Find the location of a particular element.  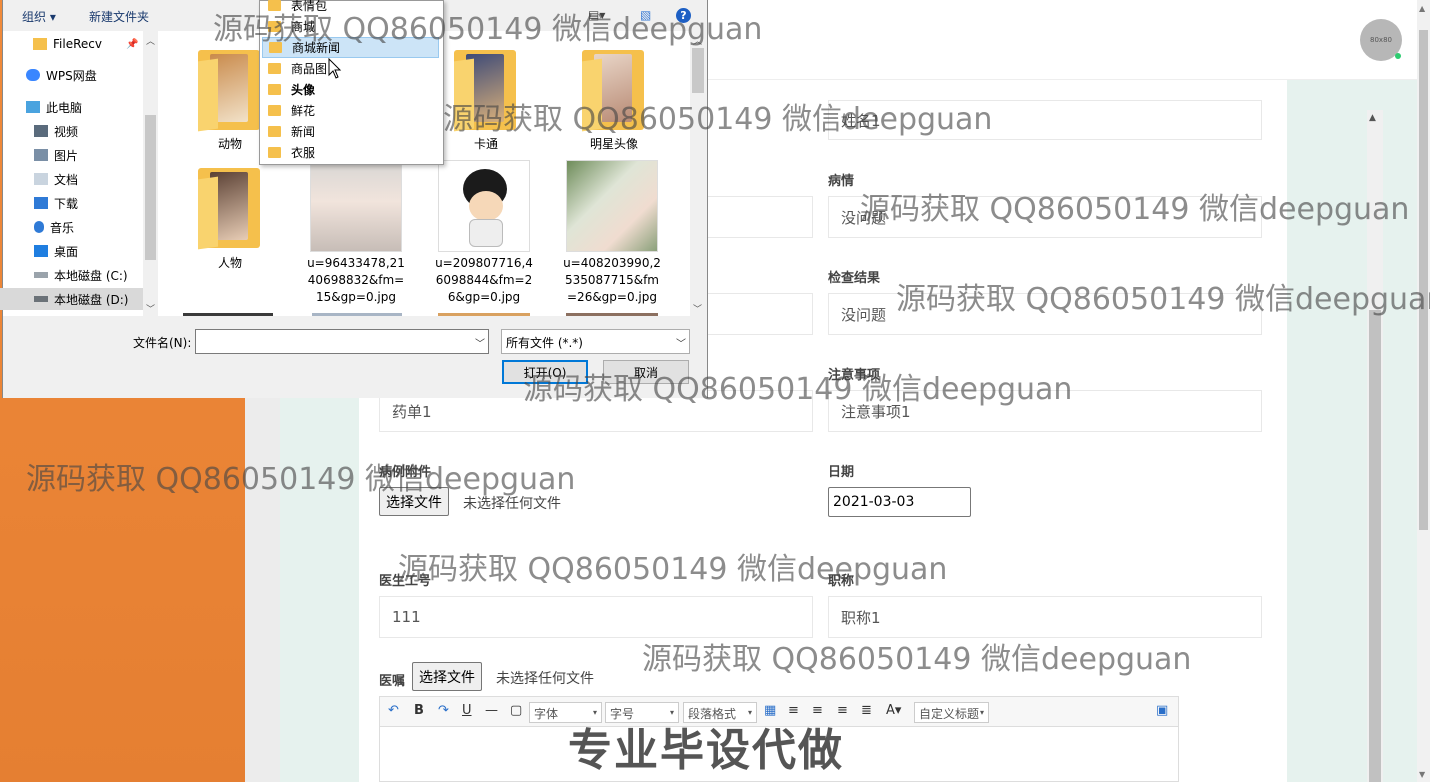

nav-label: 音乐 is located at coordinates (62, 227).